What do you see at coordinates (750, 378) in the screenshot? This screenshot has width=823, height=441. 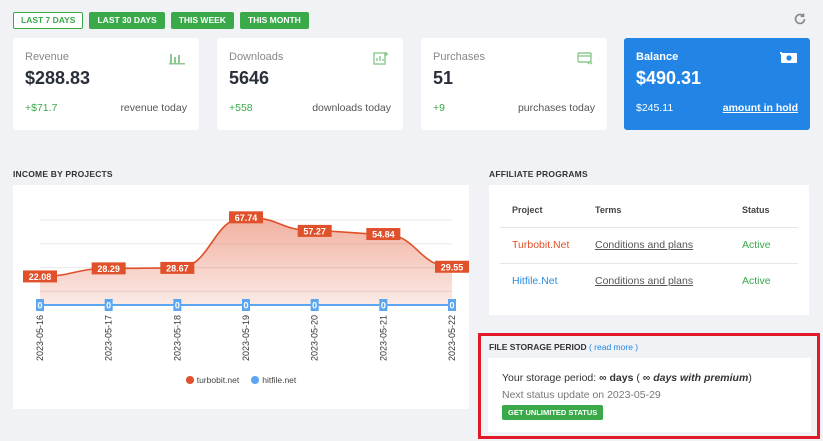 I see `storage-paren-close: )` at bounding box center [750, 378].